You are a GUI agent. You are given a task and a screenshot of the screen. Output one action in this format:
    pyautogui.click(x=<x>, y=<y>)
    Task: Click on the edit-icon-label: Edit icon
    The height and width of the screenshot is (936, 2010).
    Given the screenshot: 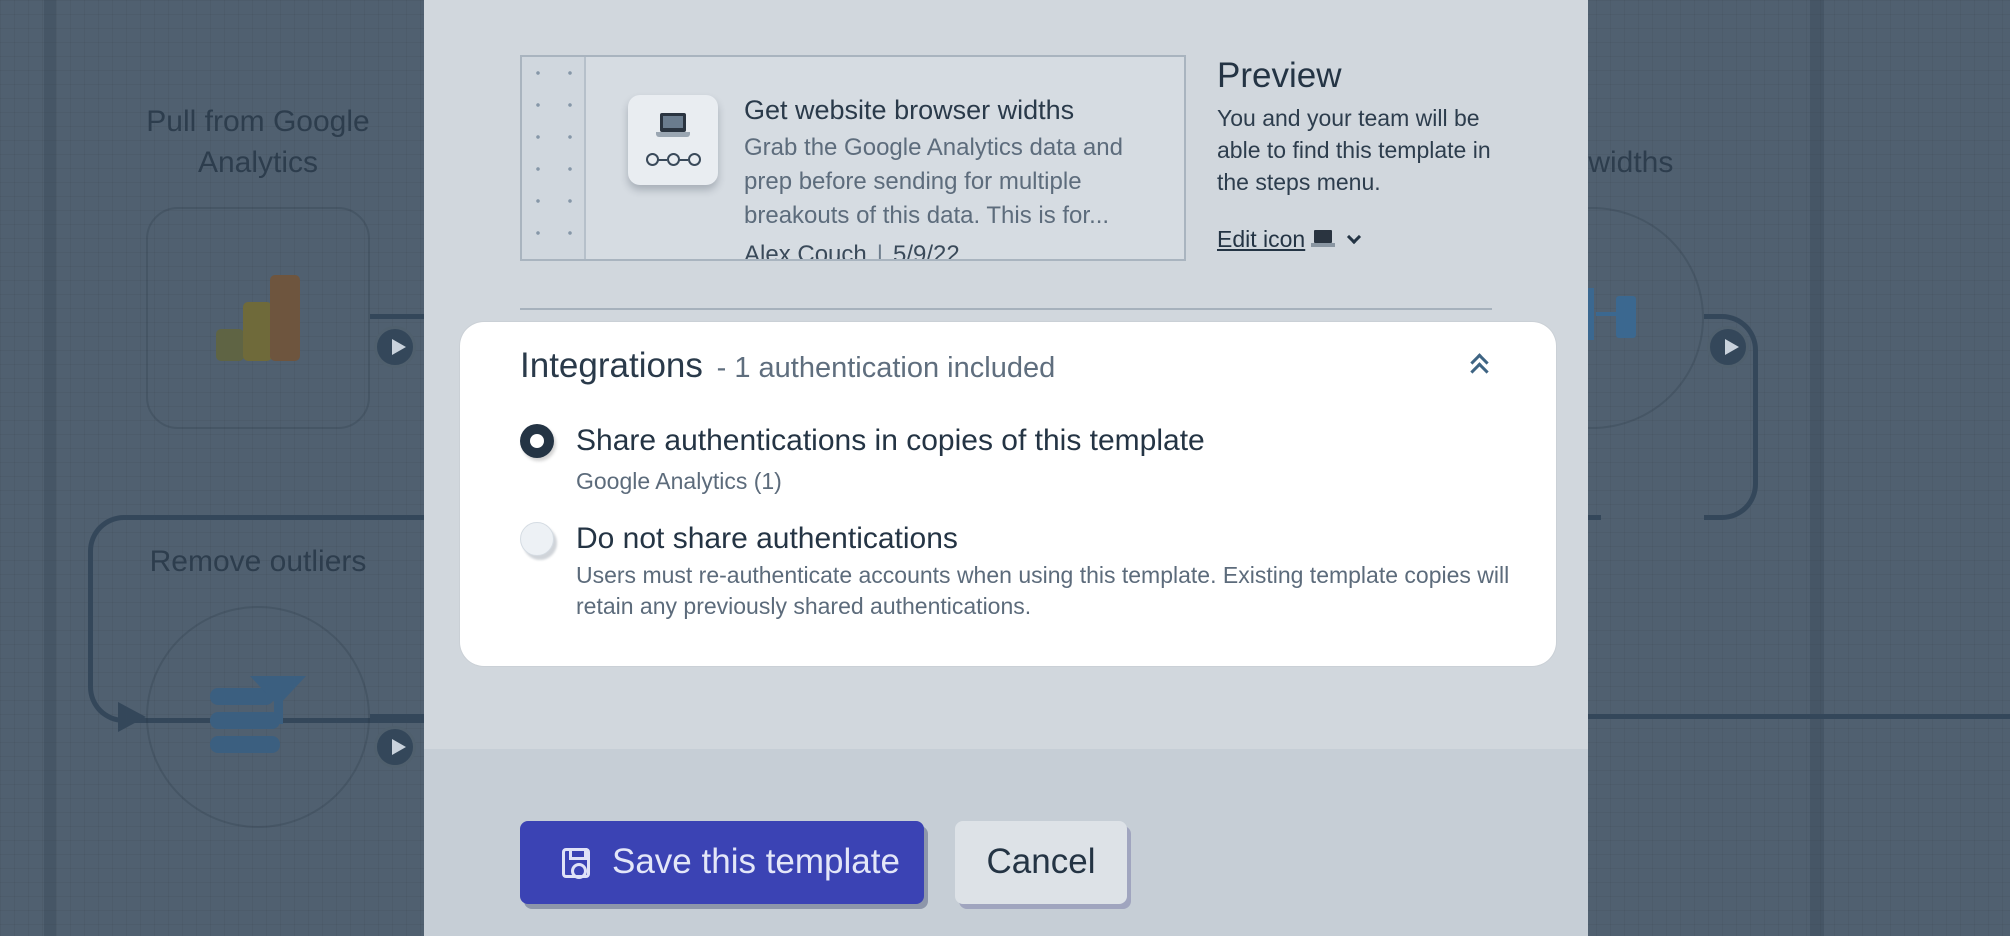 What is the action you would take?
    pyautogui.click(x=1261, y=239)
    